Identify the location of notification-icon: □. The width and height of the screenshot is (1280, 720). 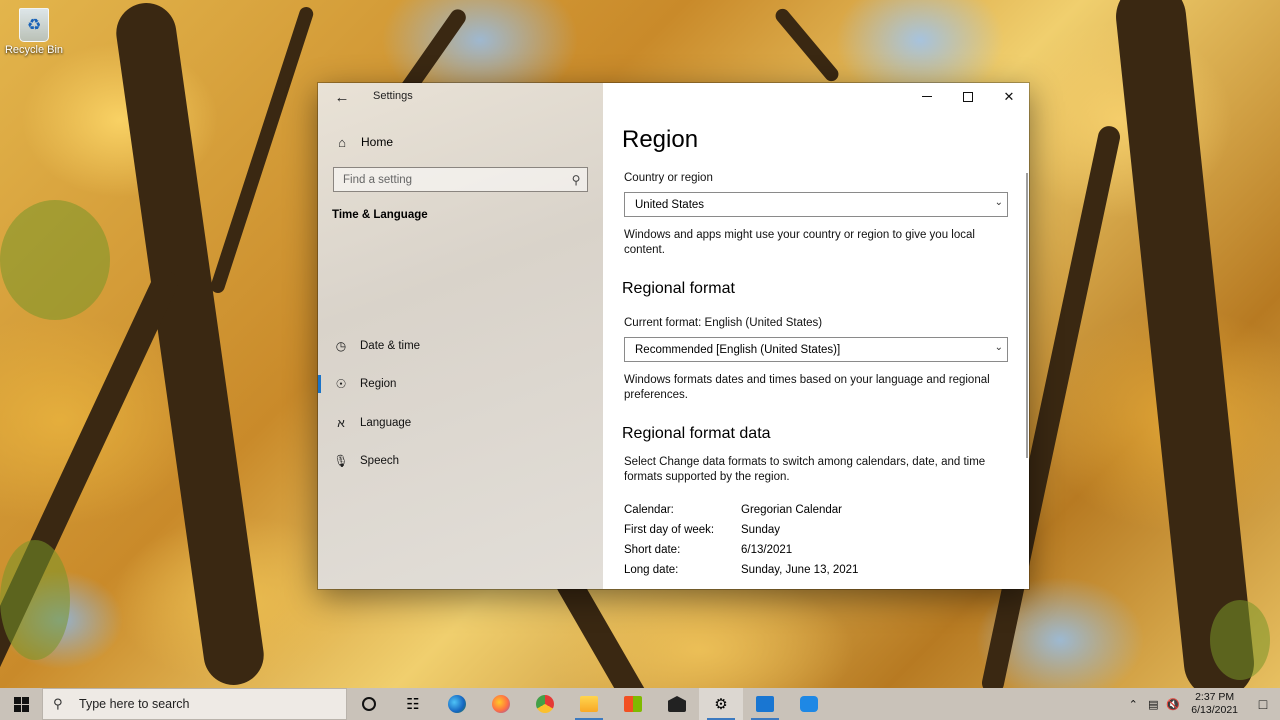
(1263, 704).